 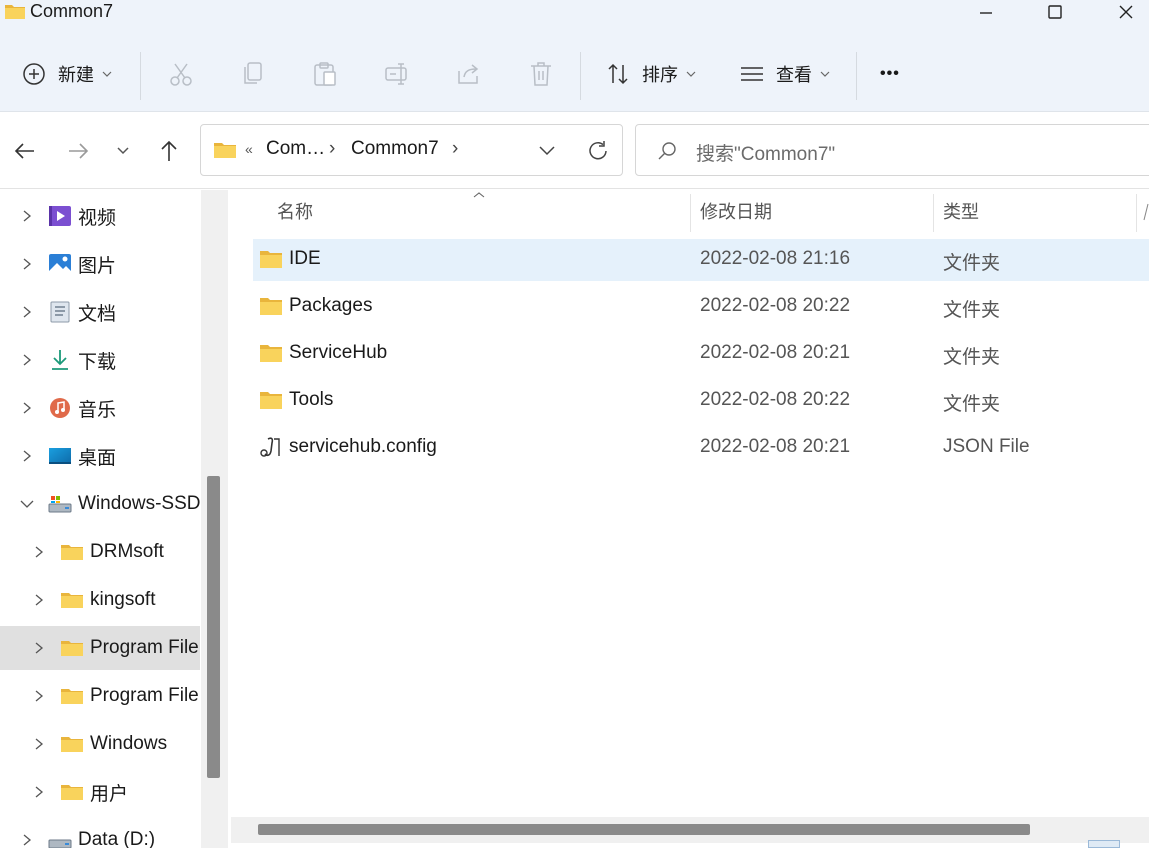 I want to click on file-row: Packages 2022-02-08 20:22 文件夹, so click(x=701, y=307).